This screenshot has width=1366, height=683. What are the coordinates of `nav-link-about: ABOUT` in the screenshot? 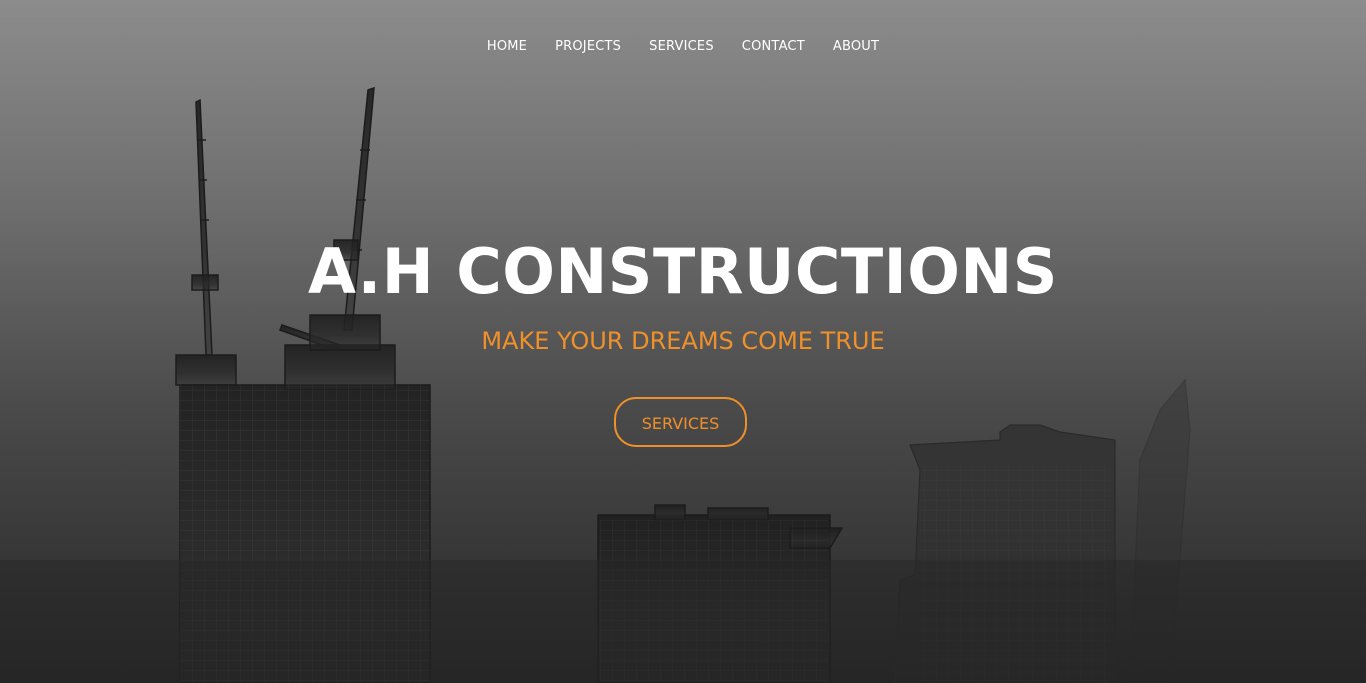 It's located at (856, 47).